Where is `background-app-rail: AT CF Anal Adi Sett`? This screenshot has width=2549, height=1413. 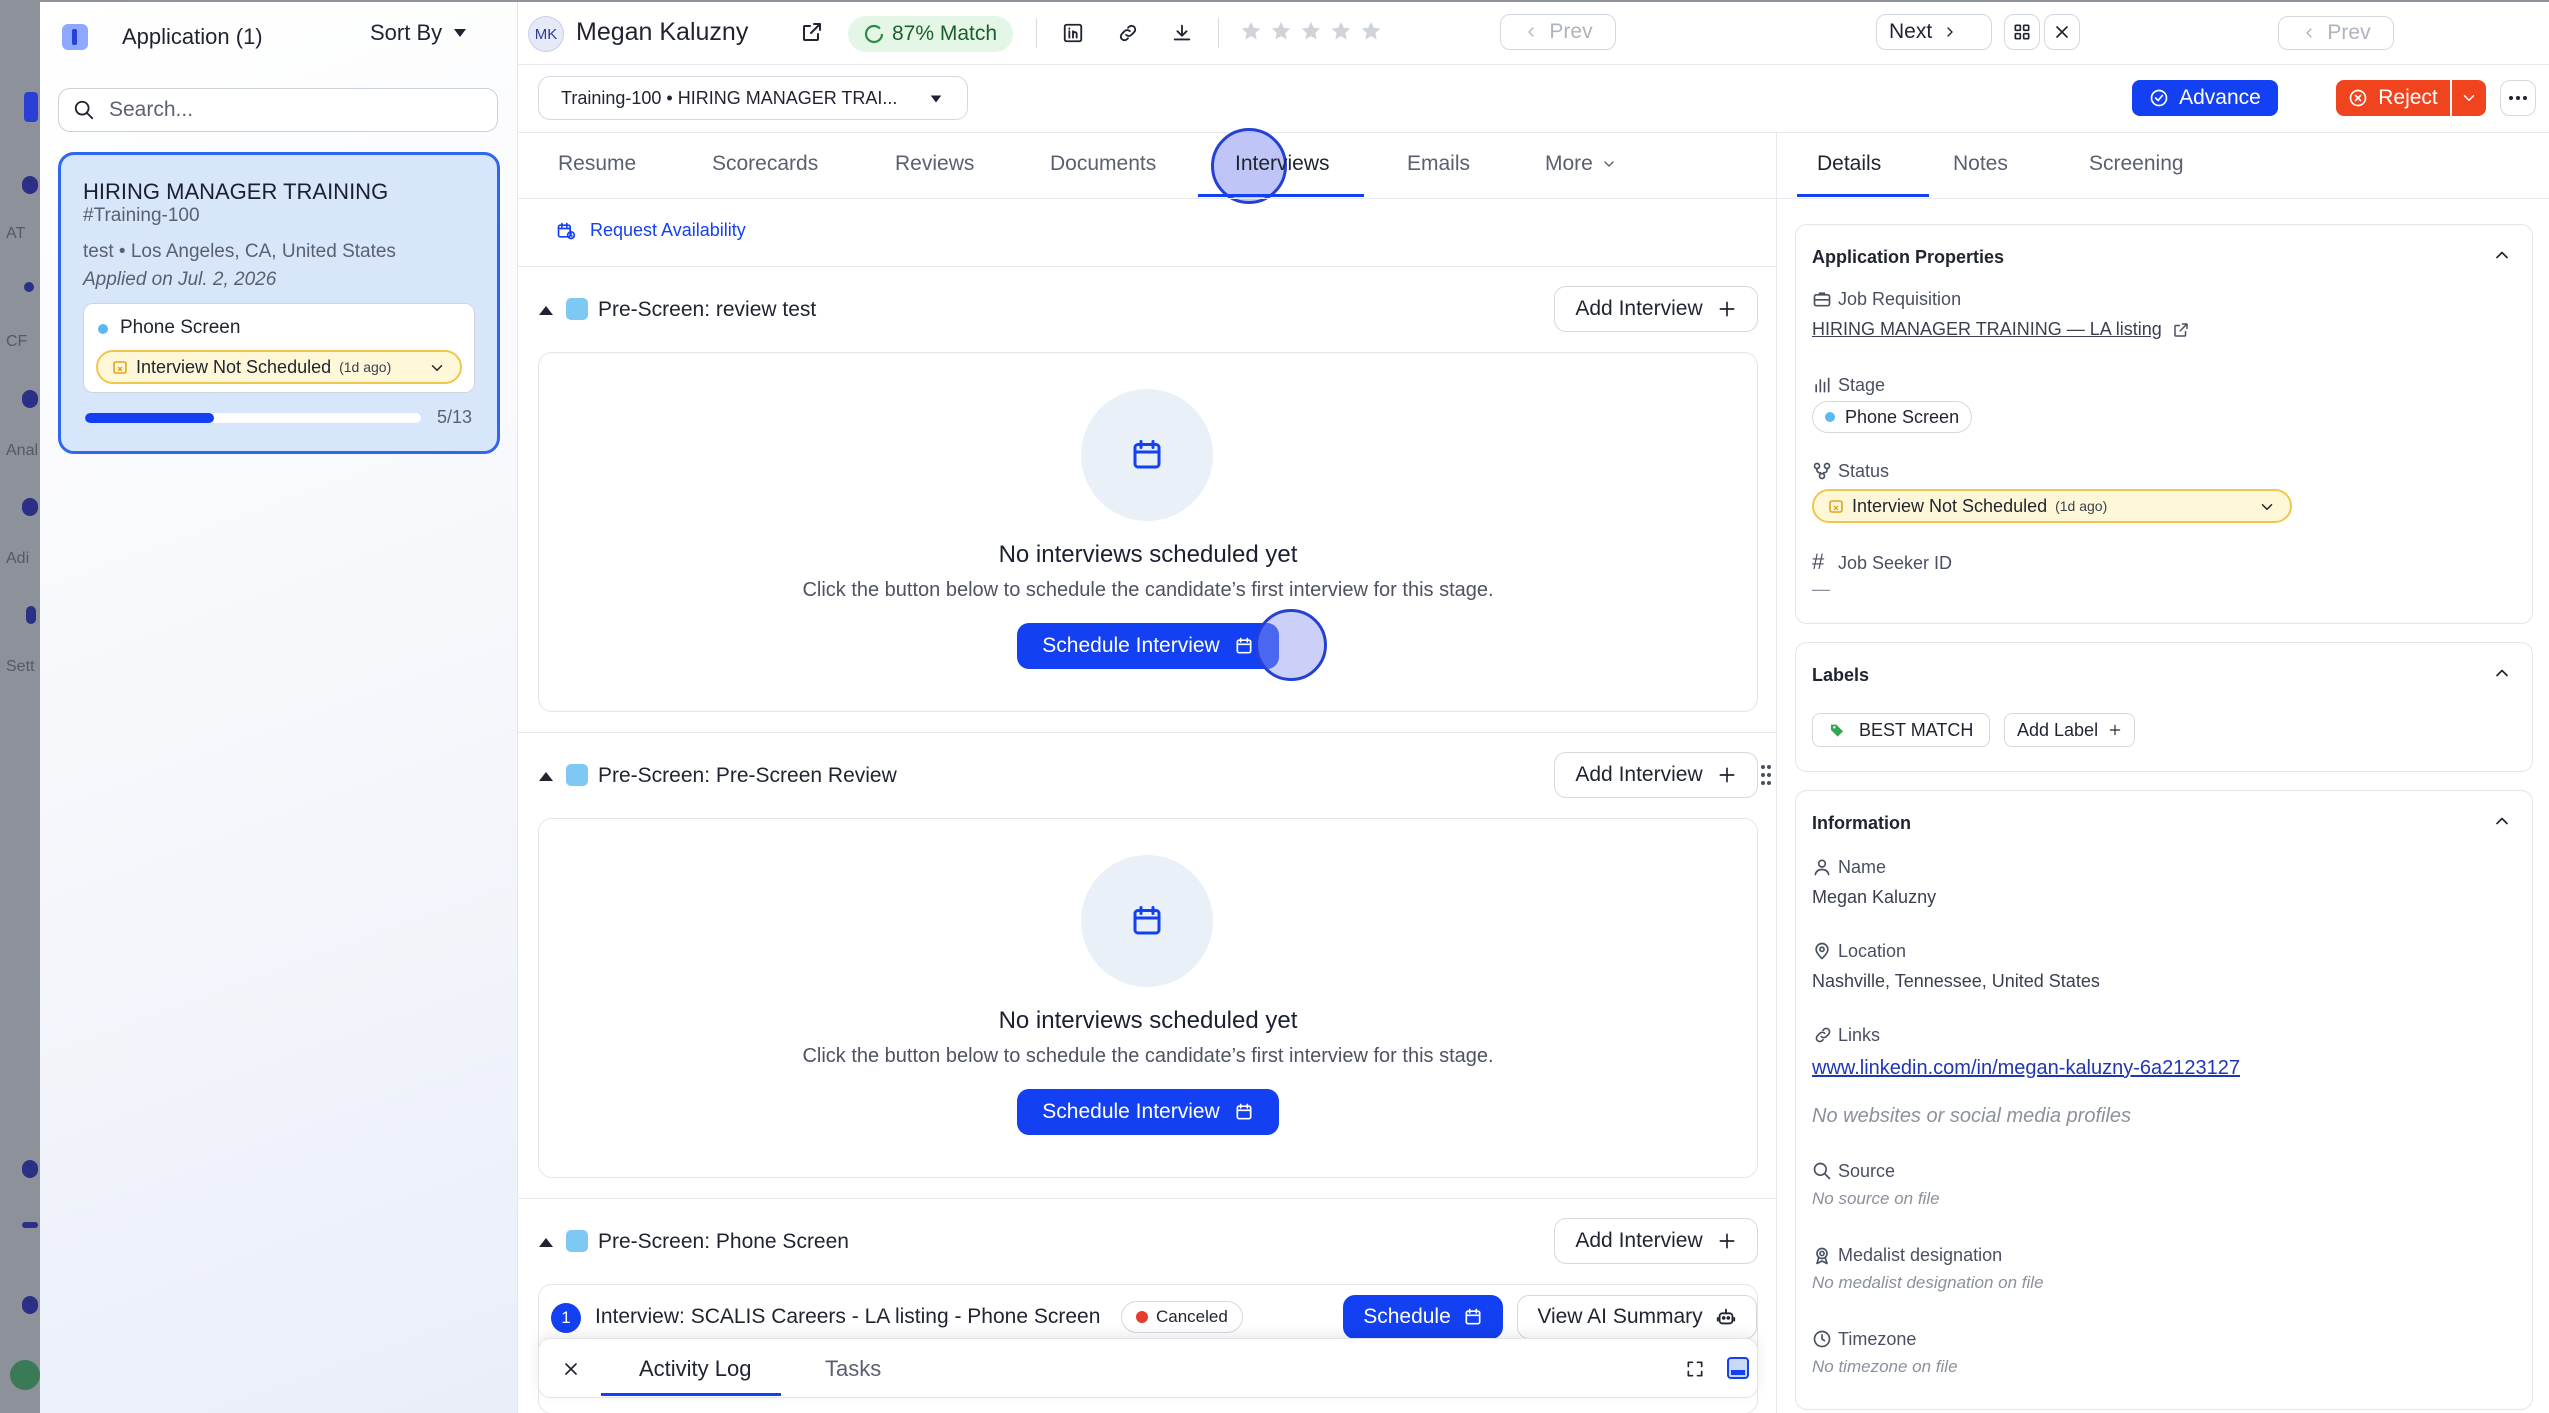
background-app-rail: AT CF Anal Adi Sett is located at coordinates (20, 706).